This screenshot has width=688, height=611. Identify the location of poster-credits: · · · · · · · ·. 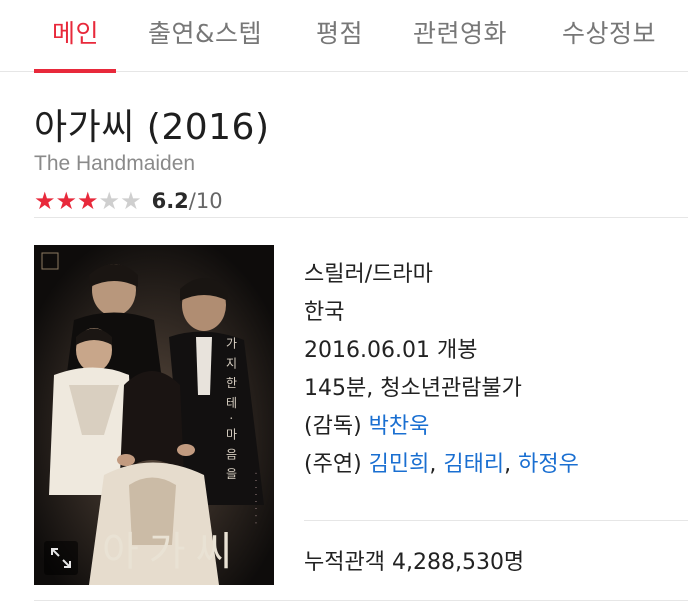
(255, 498).